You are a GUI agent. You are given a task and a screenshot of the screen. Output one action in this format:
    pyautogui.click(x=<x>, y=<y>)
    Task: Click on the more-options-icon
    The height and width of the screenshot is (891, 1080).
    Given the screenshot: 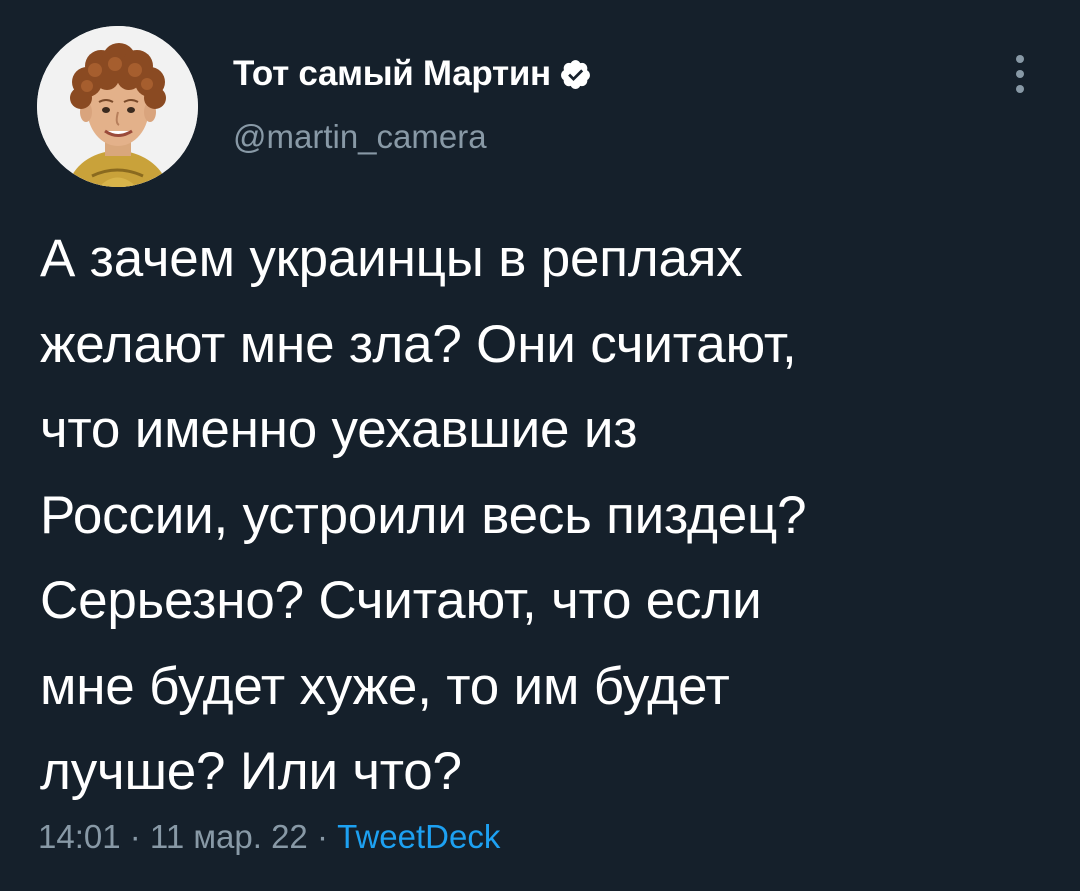 What is the action you would take?
    pyautogui.click(x=1020, y=74)
    